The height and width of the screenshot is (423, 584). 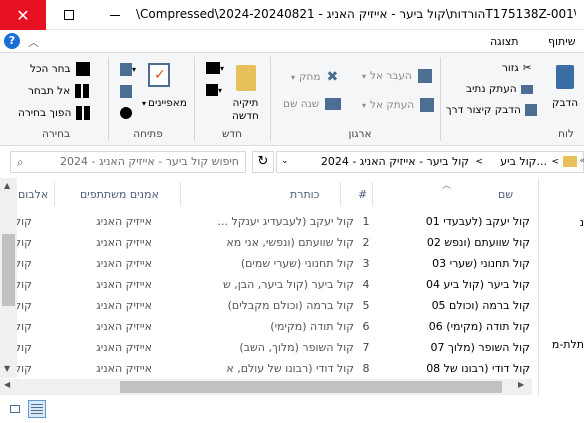 I want to click on rename-button: שנה שם, so click(x=312, y=104).